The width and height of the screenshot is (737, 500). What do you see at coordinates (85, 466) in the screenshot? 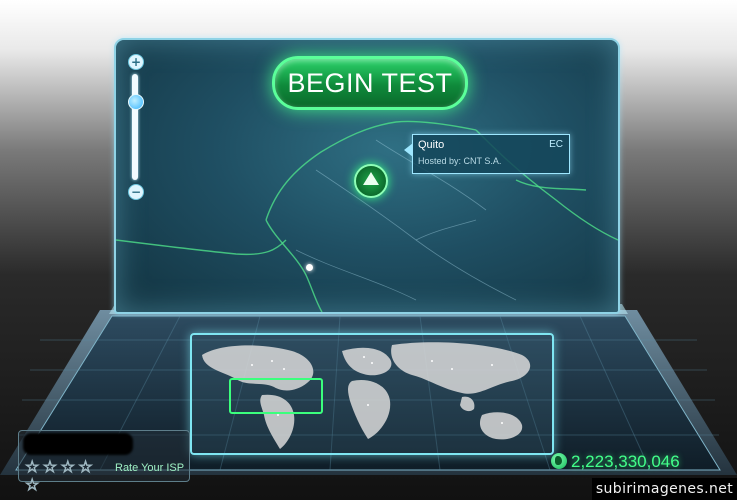
I see `rating-star-4: ☆` at bounding box center [85, 466].